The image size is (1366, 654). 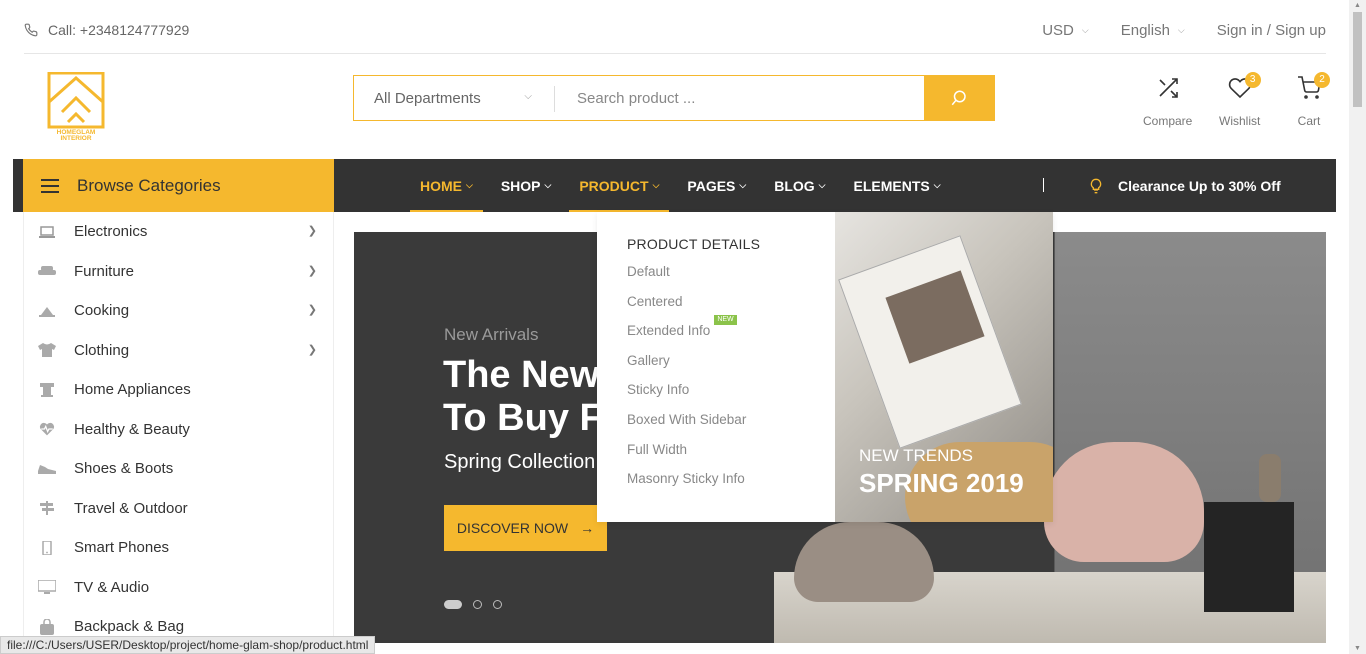 I want to click on currency-select: USD ⌵, so click(x=1065, y=30).